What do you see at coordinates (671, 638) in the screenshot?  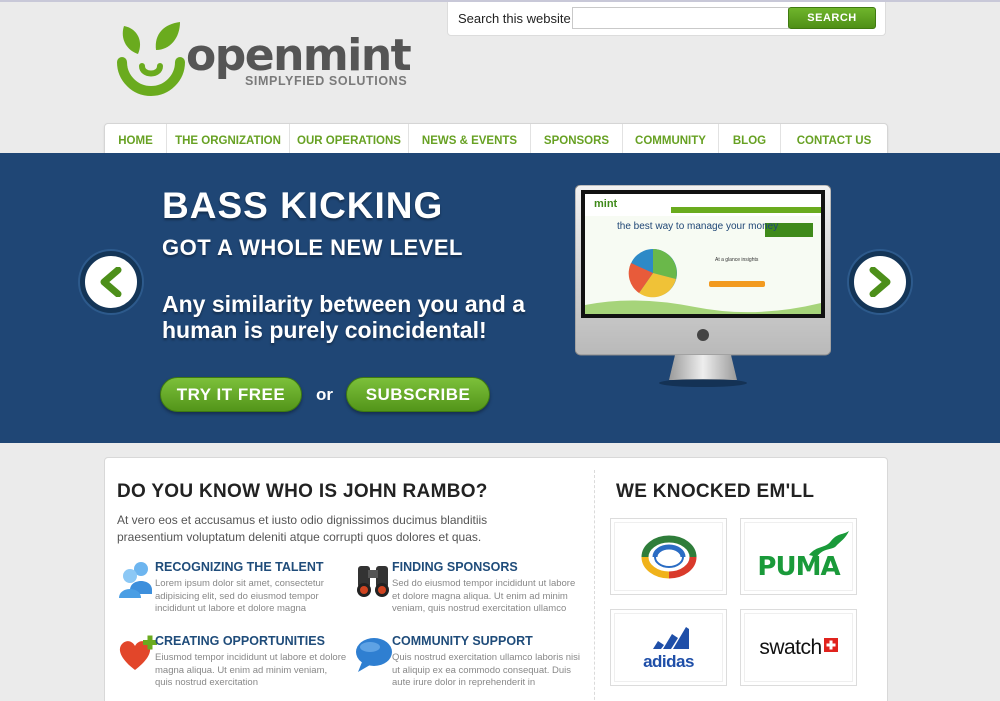 I see `adidas-stripes-icon` at bounding box center [671, 638].